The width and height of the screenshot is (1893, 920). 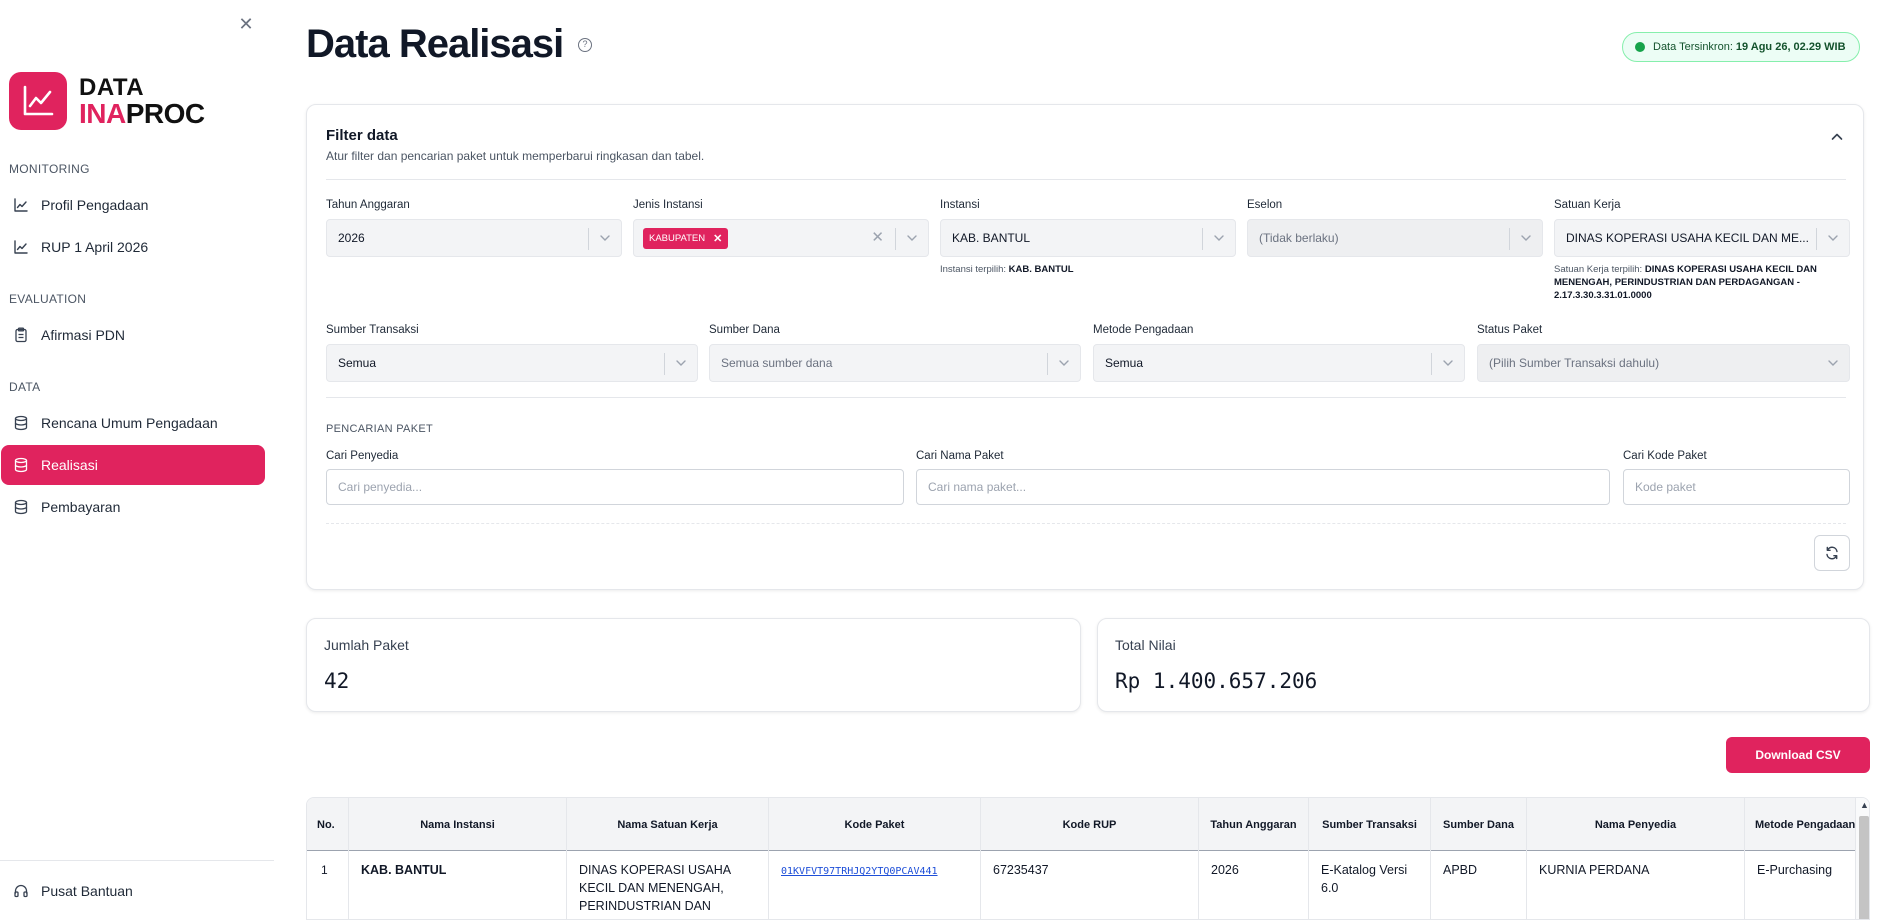 I want to click on helper-value: KAB. BANTUL, so click(x=1041, y=269).